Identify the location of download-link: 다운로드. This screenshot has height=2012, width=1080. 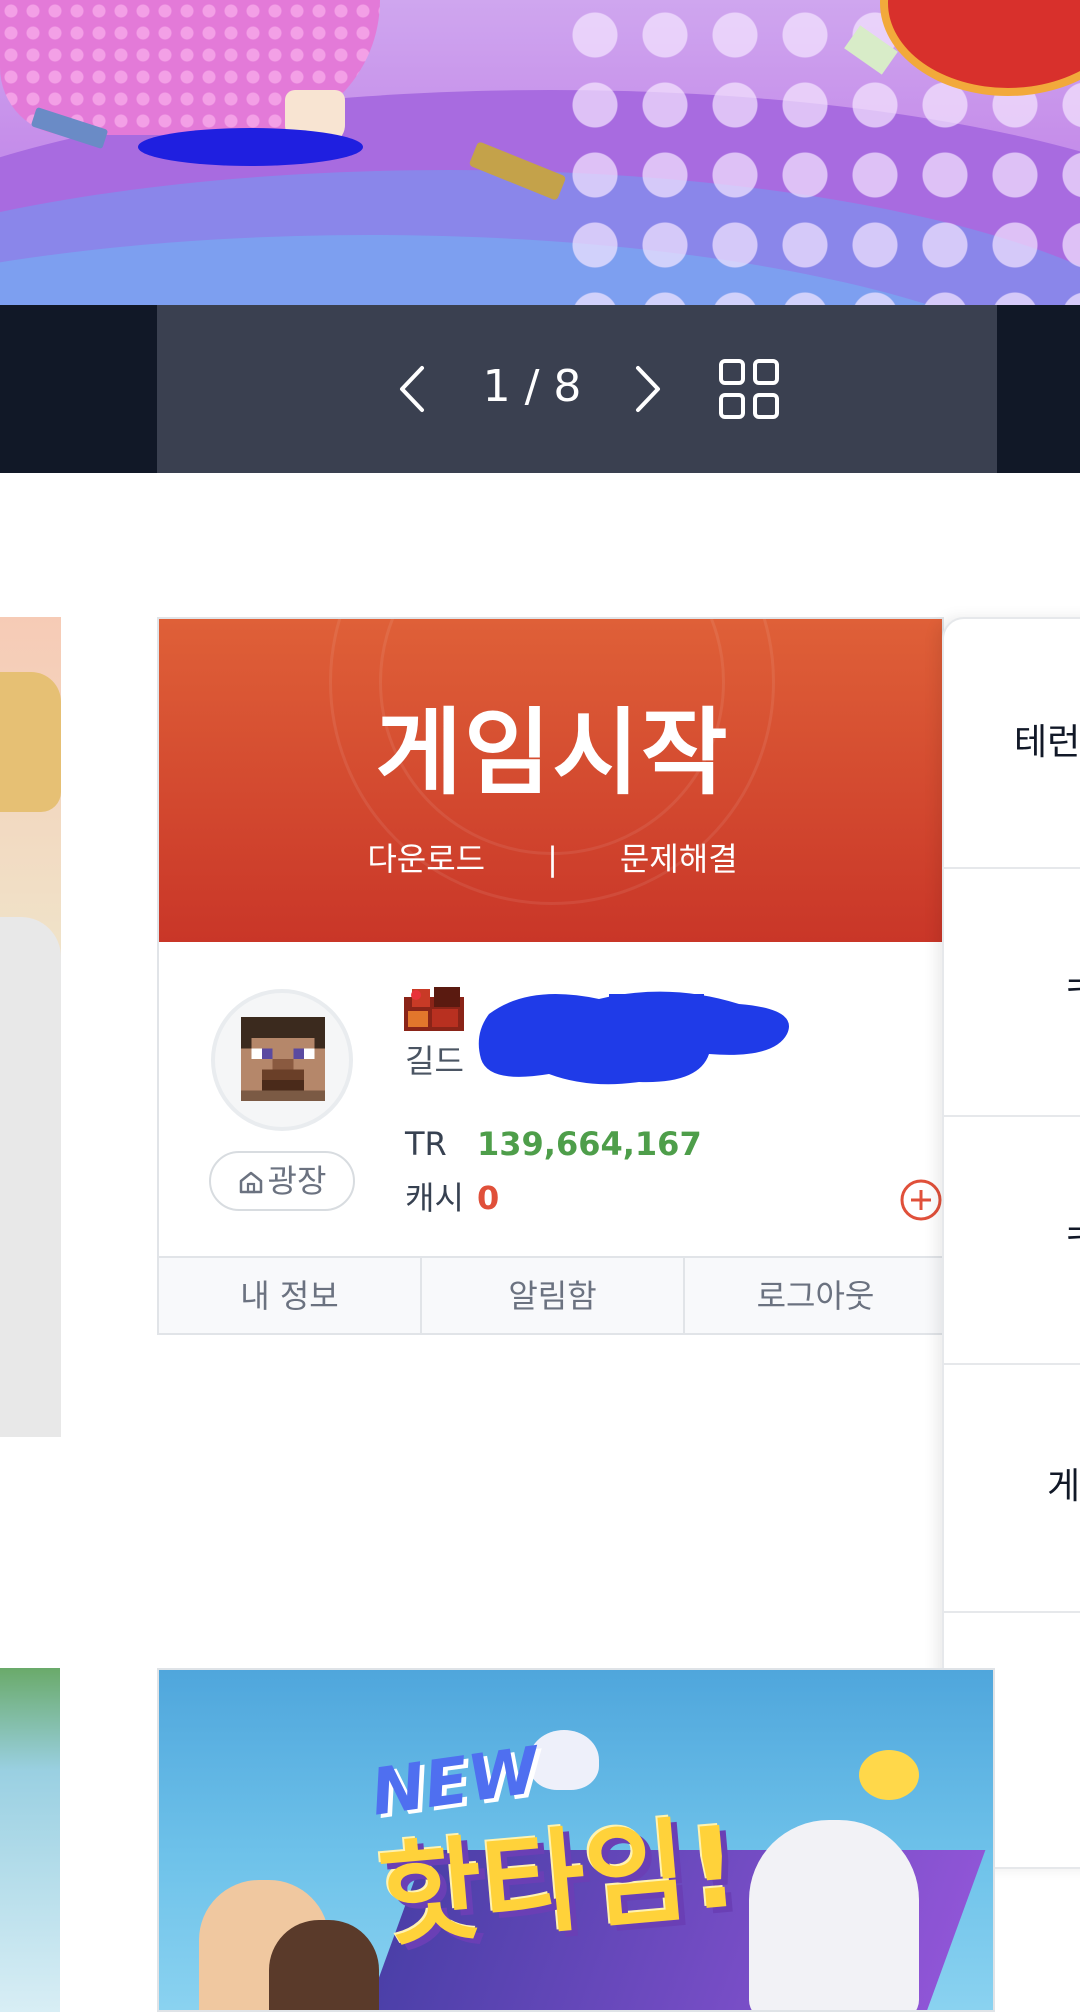
(426, 859).